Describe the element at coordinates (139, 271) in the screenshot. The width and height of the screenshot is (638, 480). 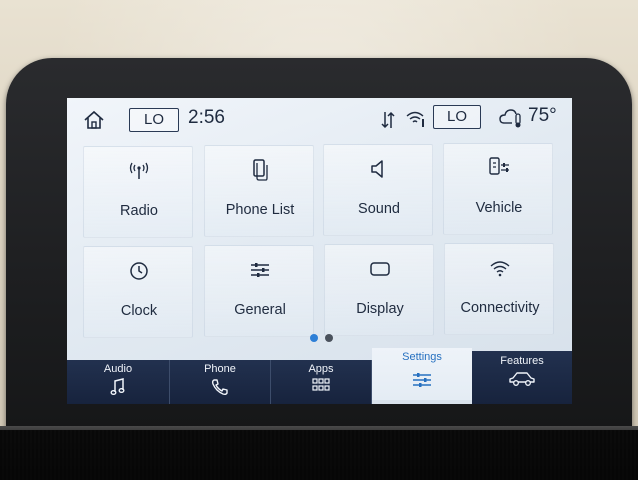
I see `clock-icon` at that location.